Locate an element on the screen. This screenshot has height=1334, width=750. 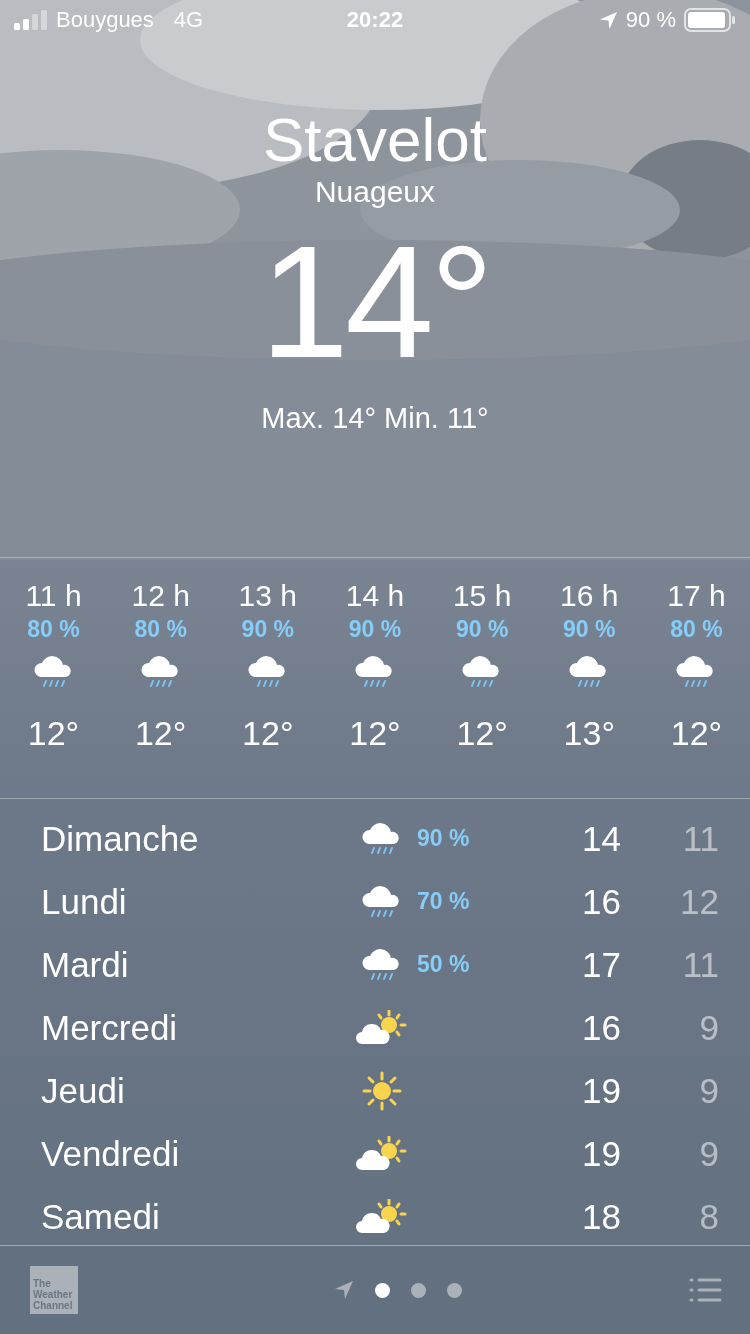
day-name: Mardi is located at coordinates (85, 964).